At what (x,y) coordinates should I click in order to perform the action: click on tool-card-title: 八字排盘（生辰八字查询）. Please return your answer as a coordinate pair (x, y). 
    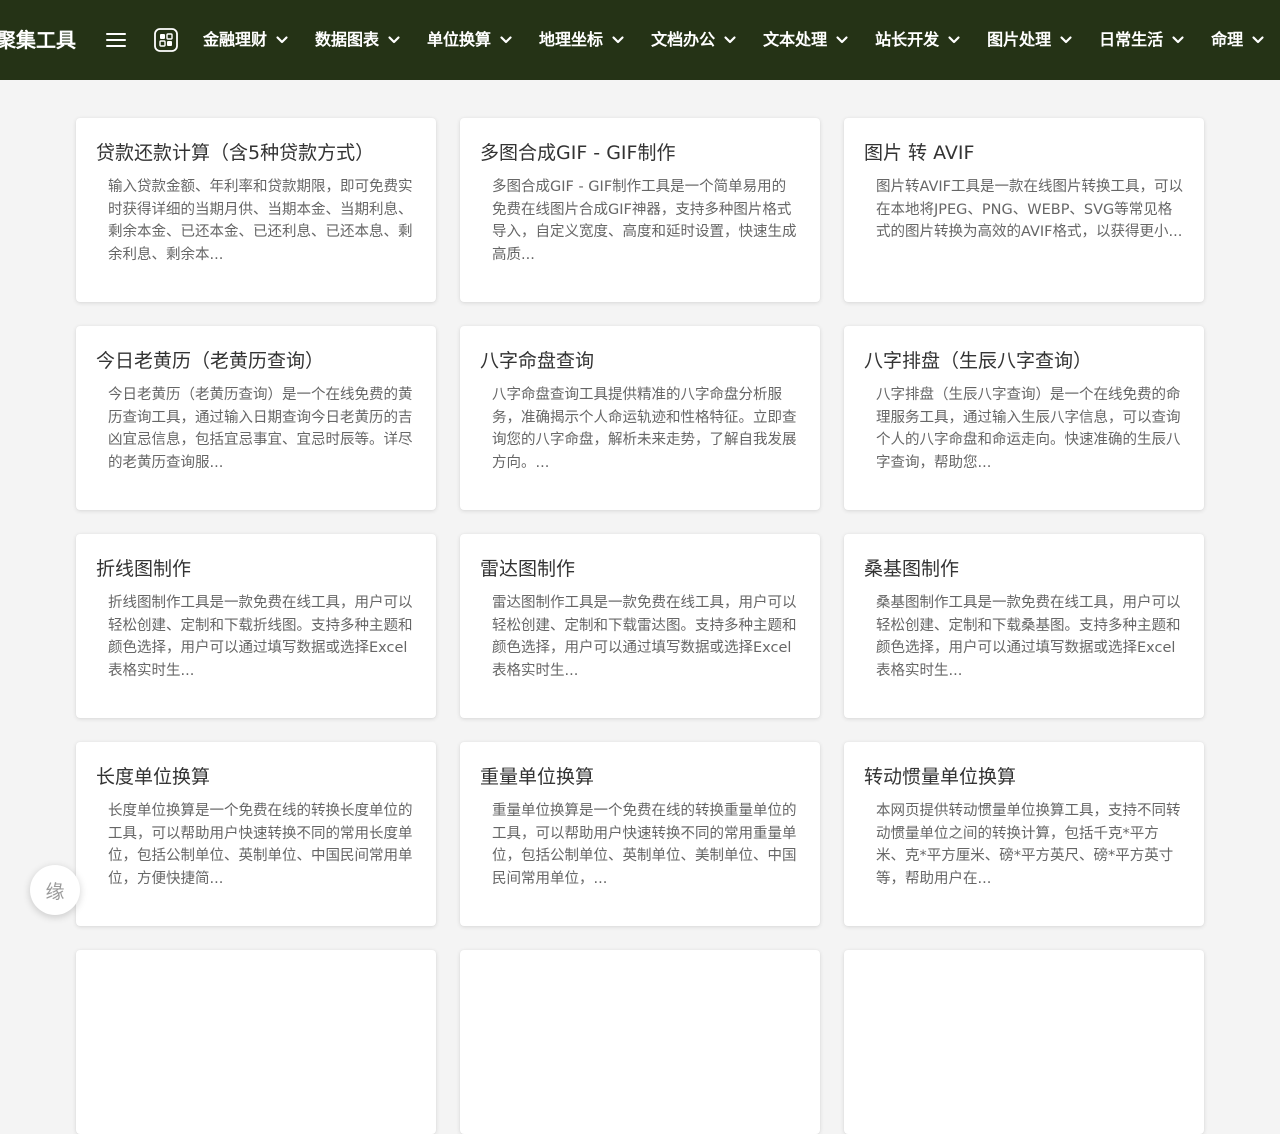
    Looking at the image, I should click on (1024, 361).